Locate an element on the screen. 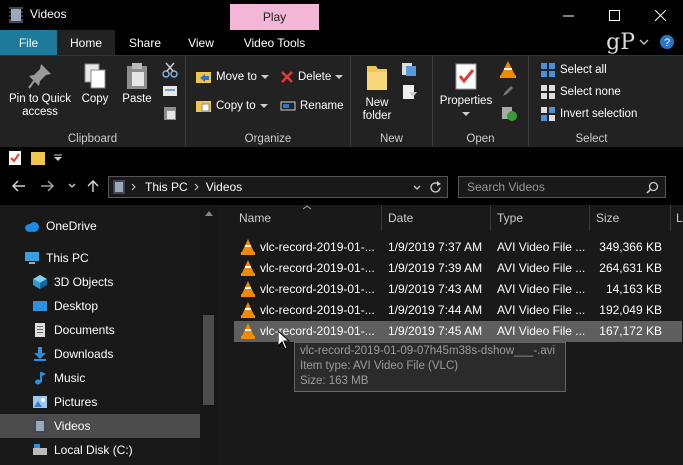  back-arrow-icon is located at coordinates (19, 186).